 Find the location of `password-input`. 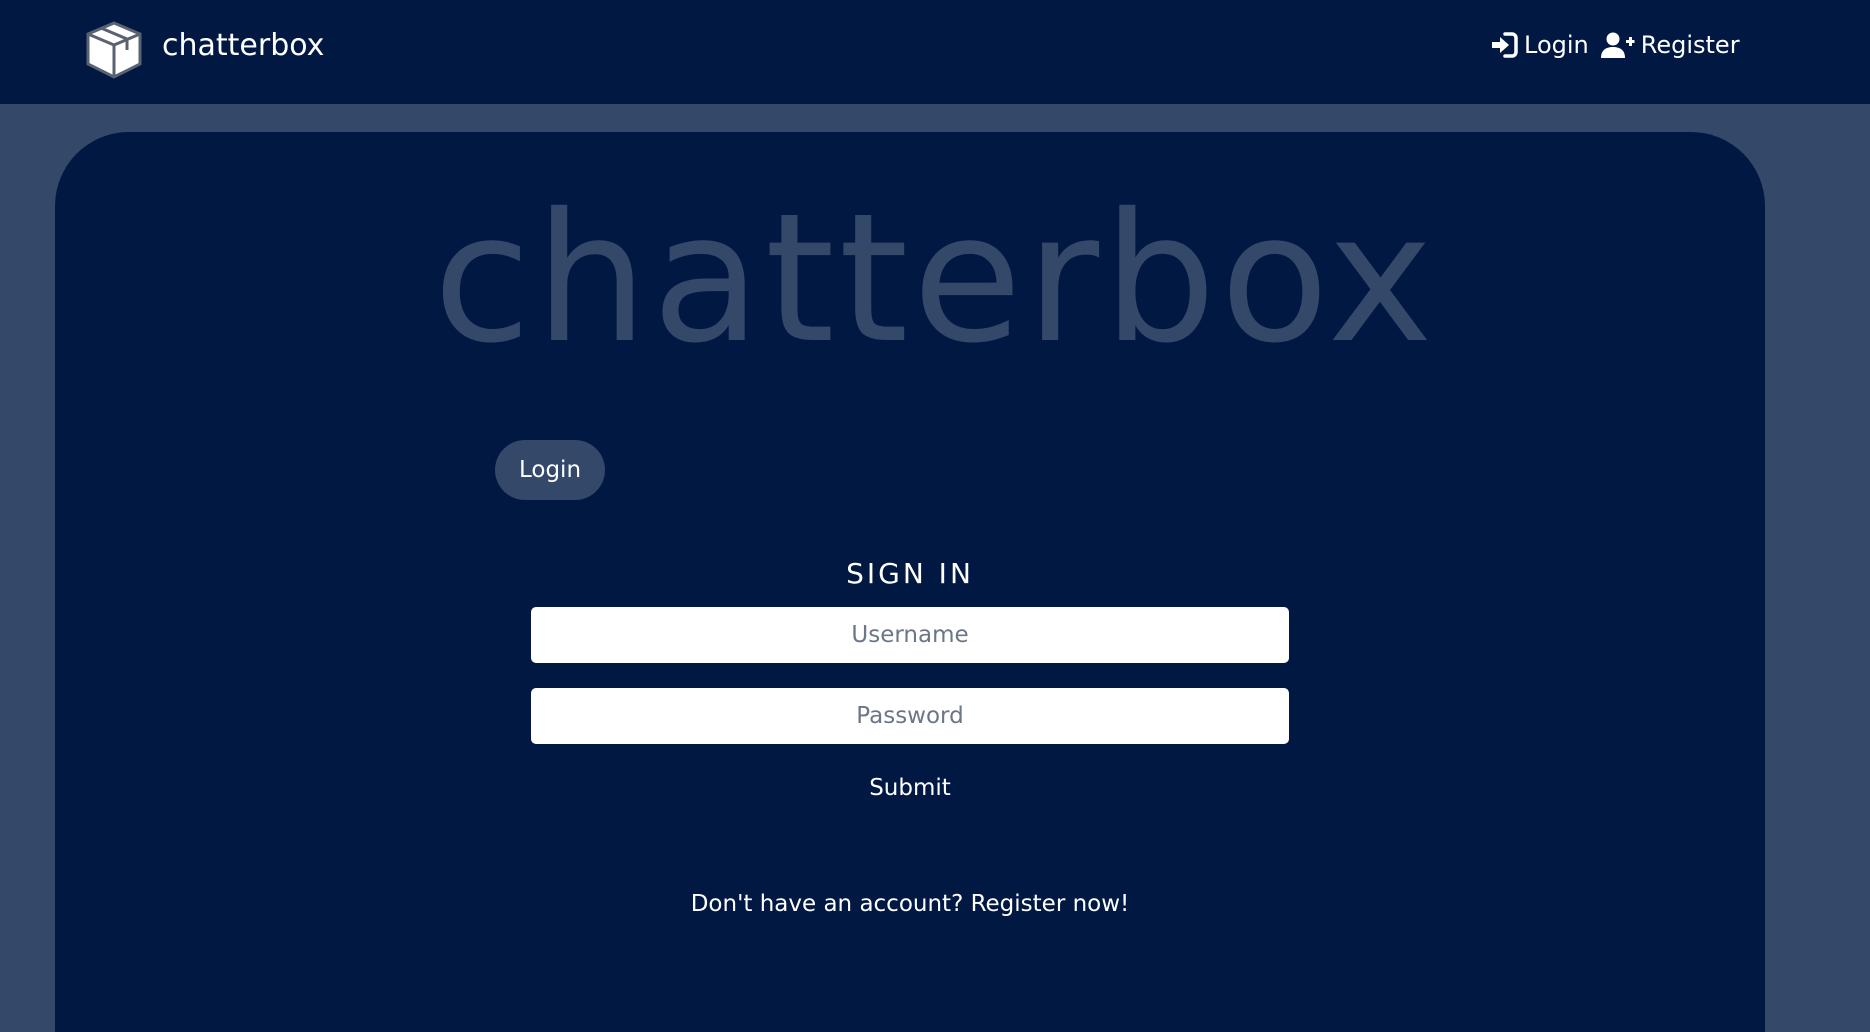

password-input is located at coordinates (910, 716).